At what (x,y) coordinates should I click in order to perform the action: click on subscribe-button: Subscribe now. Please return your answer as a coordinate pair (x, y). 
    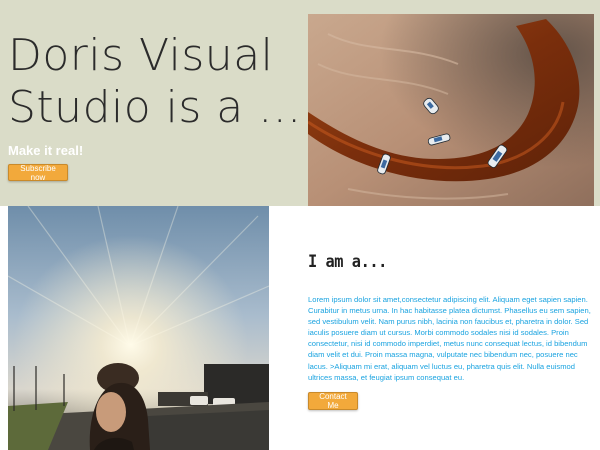
    Looking at the image, I should click on (38, 173).